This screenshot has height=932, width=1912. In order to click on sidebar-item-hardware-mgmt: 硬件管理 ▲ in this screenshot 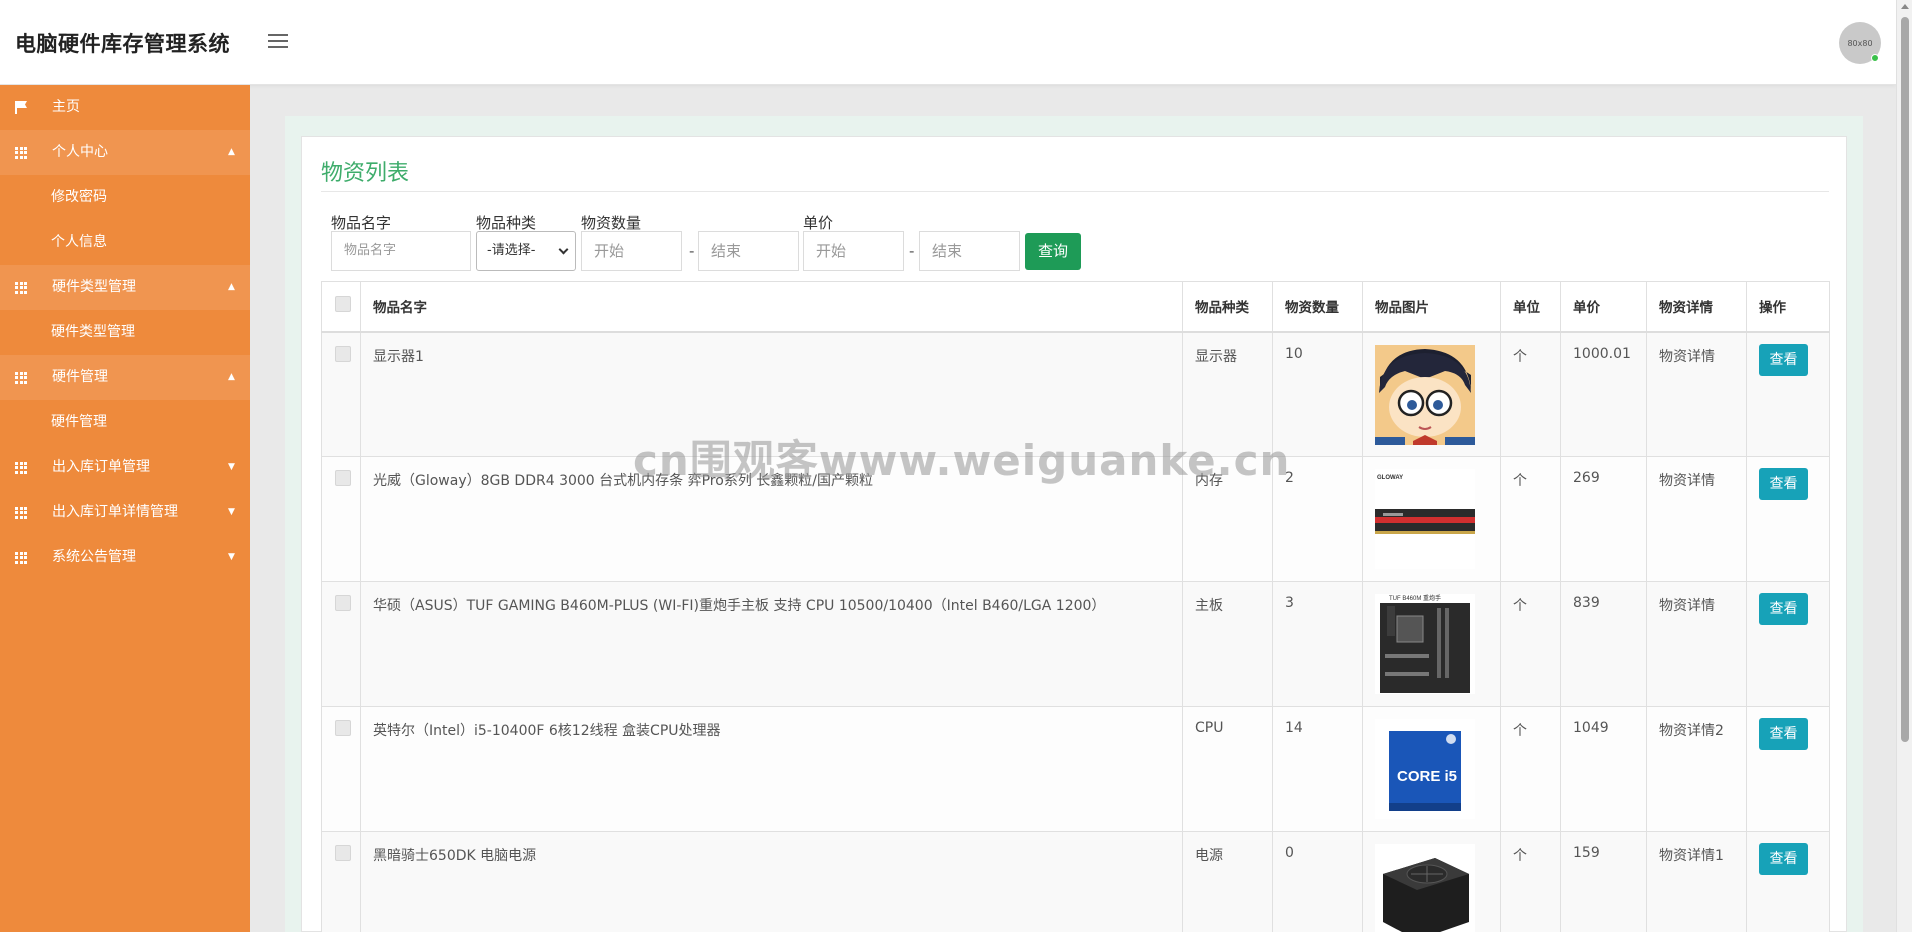, I will do `click(125, 377)`.